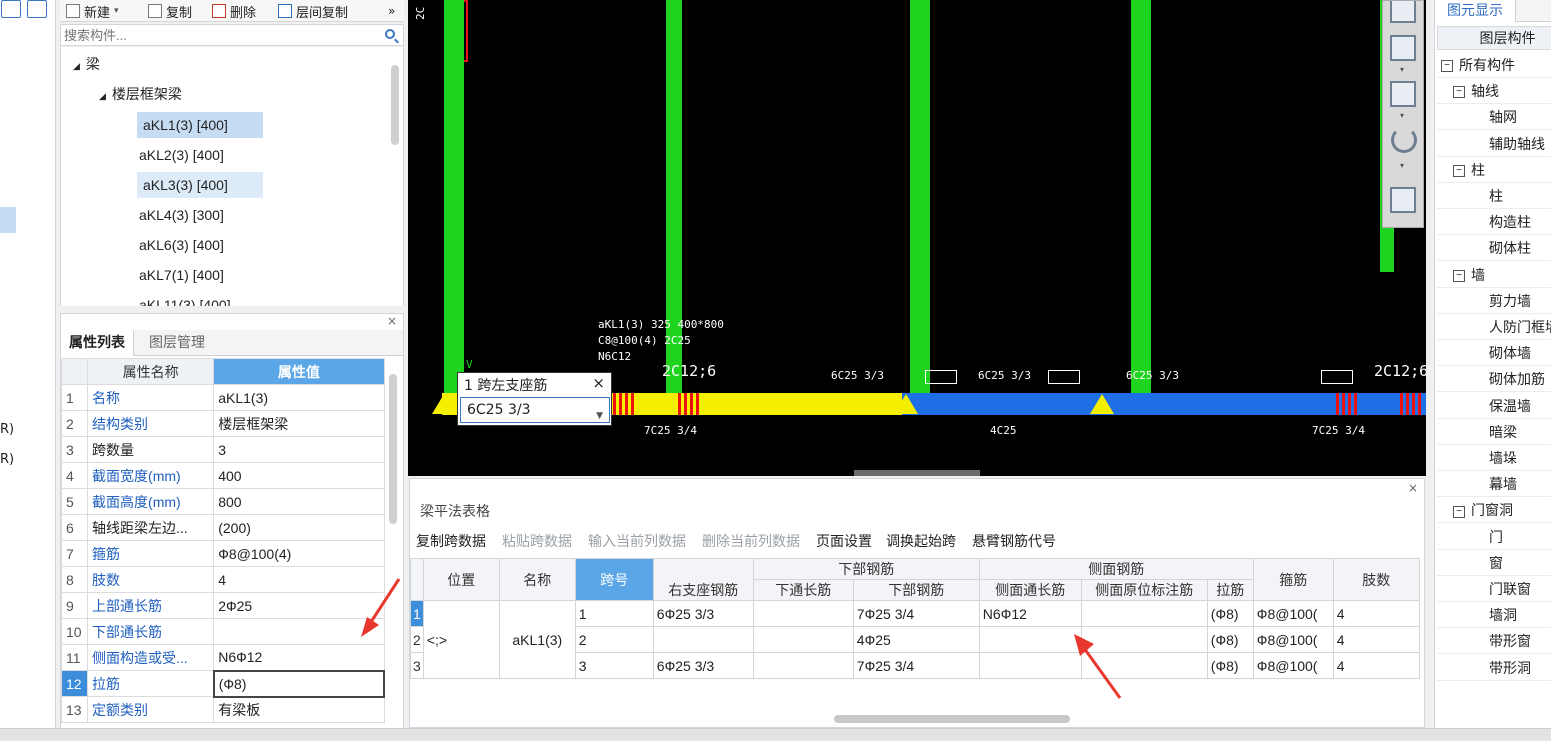  Describe the element at coordinates (1494, 563) in the screenshot. I see `layer-item: 窗` at that location.